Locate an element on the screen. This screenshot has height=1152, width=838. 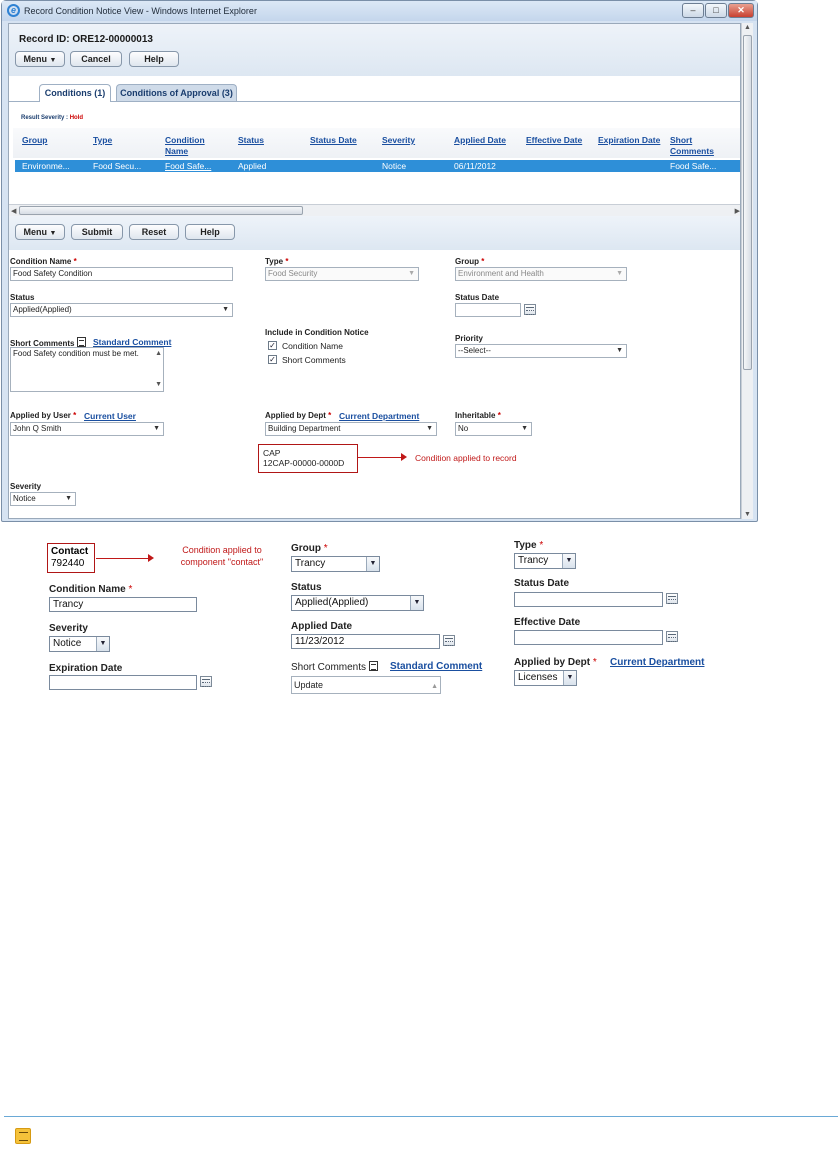
condition-name-checkbox-label: Condition Name is located at coordinates (312, 346).